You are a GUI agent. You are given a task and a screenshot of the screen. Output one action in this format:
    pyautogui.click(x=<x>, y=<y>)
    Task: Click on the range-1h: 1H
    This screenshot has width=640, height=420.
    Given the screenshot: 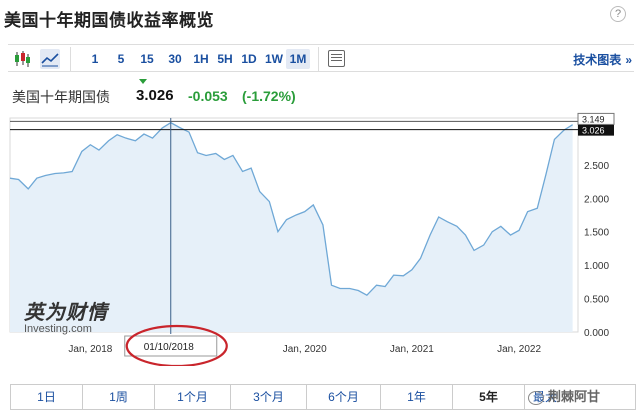 What is the action you would take?
    pyautogui.click(x=201, y=59)
    